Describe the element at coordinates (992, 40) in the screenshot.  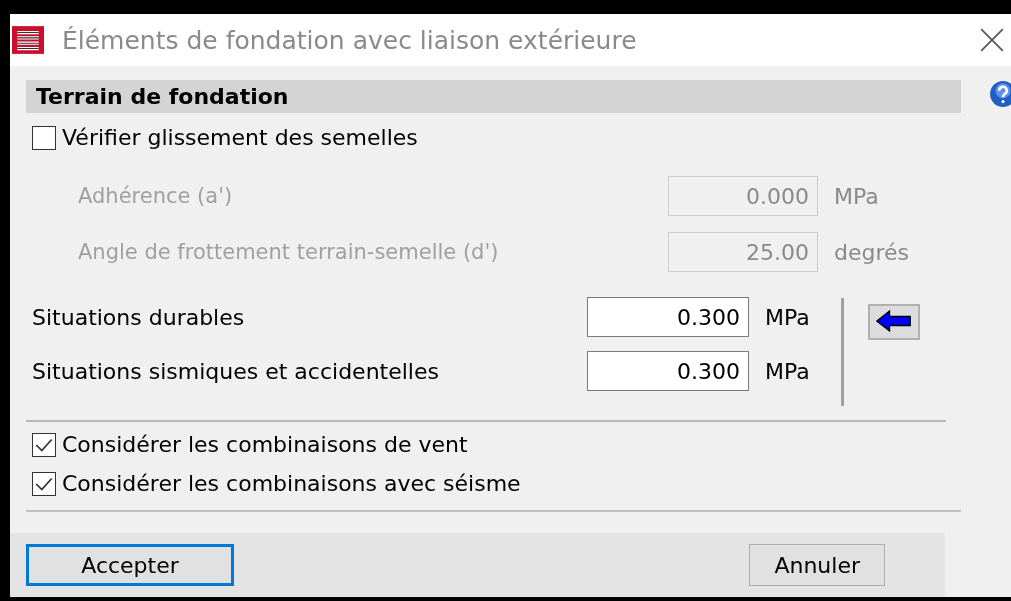
I see `close-icon` at that location.